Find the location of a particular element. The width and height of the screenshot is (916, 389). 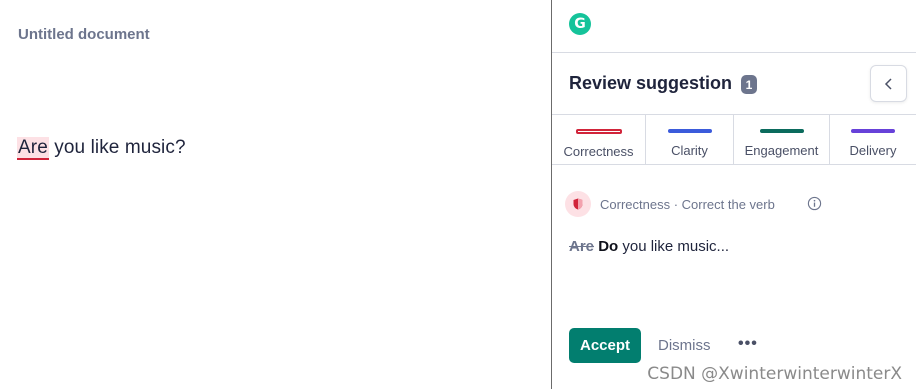

tab-correctness: Correctness is located at coordinates (599, 139).